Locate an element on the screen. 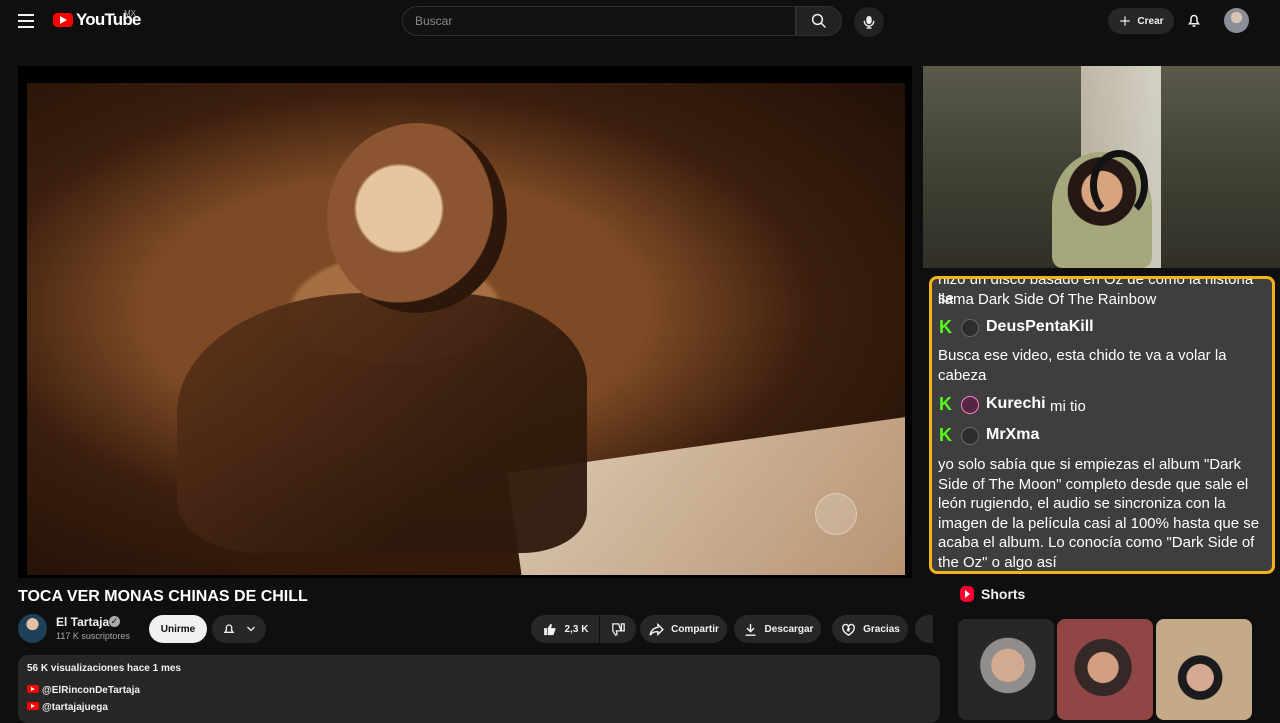 Image resolution: width=1280 pixels, height=723 pixels. share-icon is located at coordinates (656, 629).